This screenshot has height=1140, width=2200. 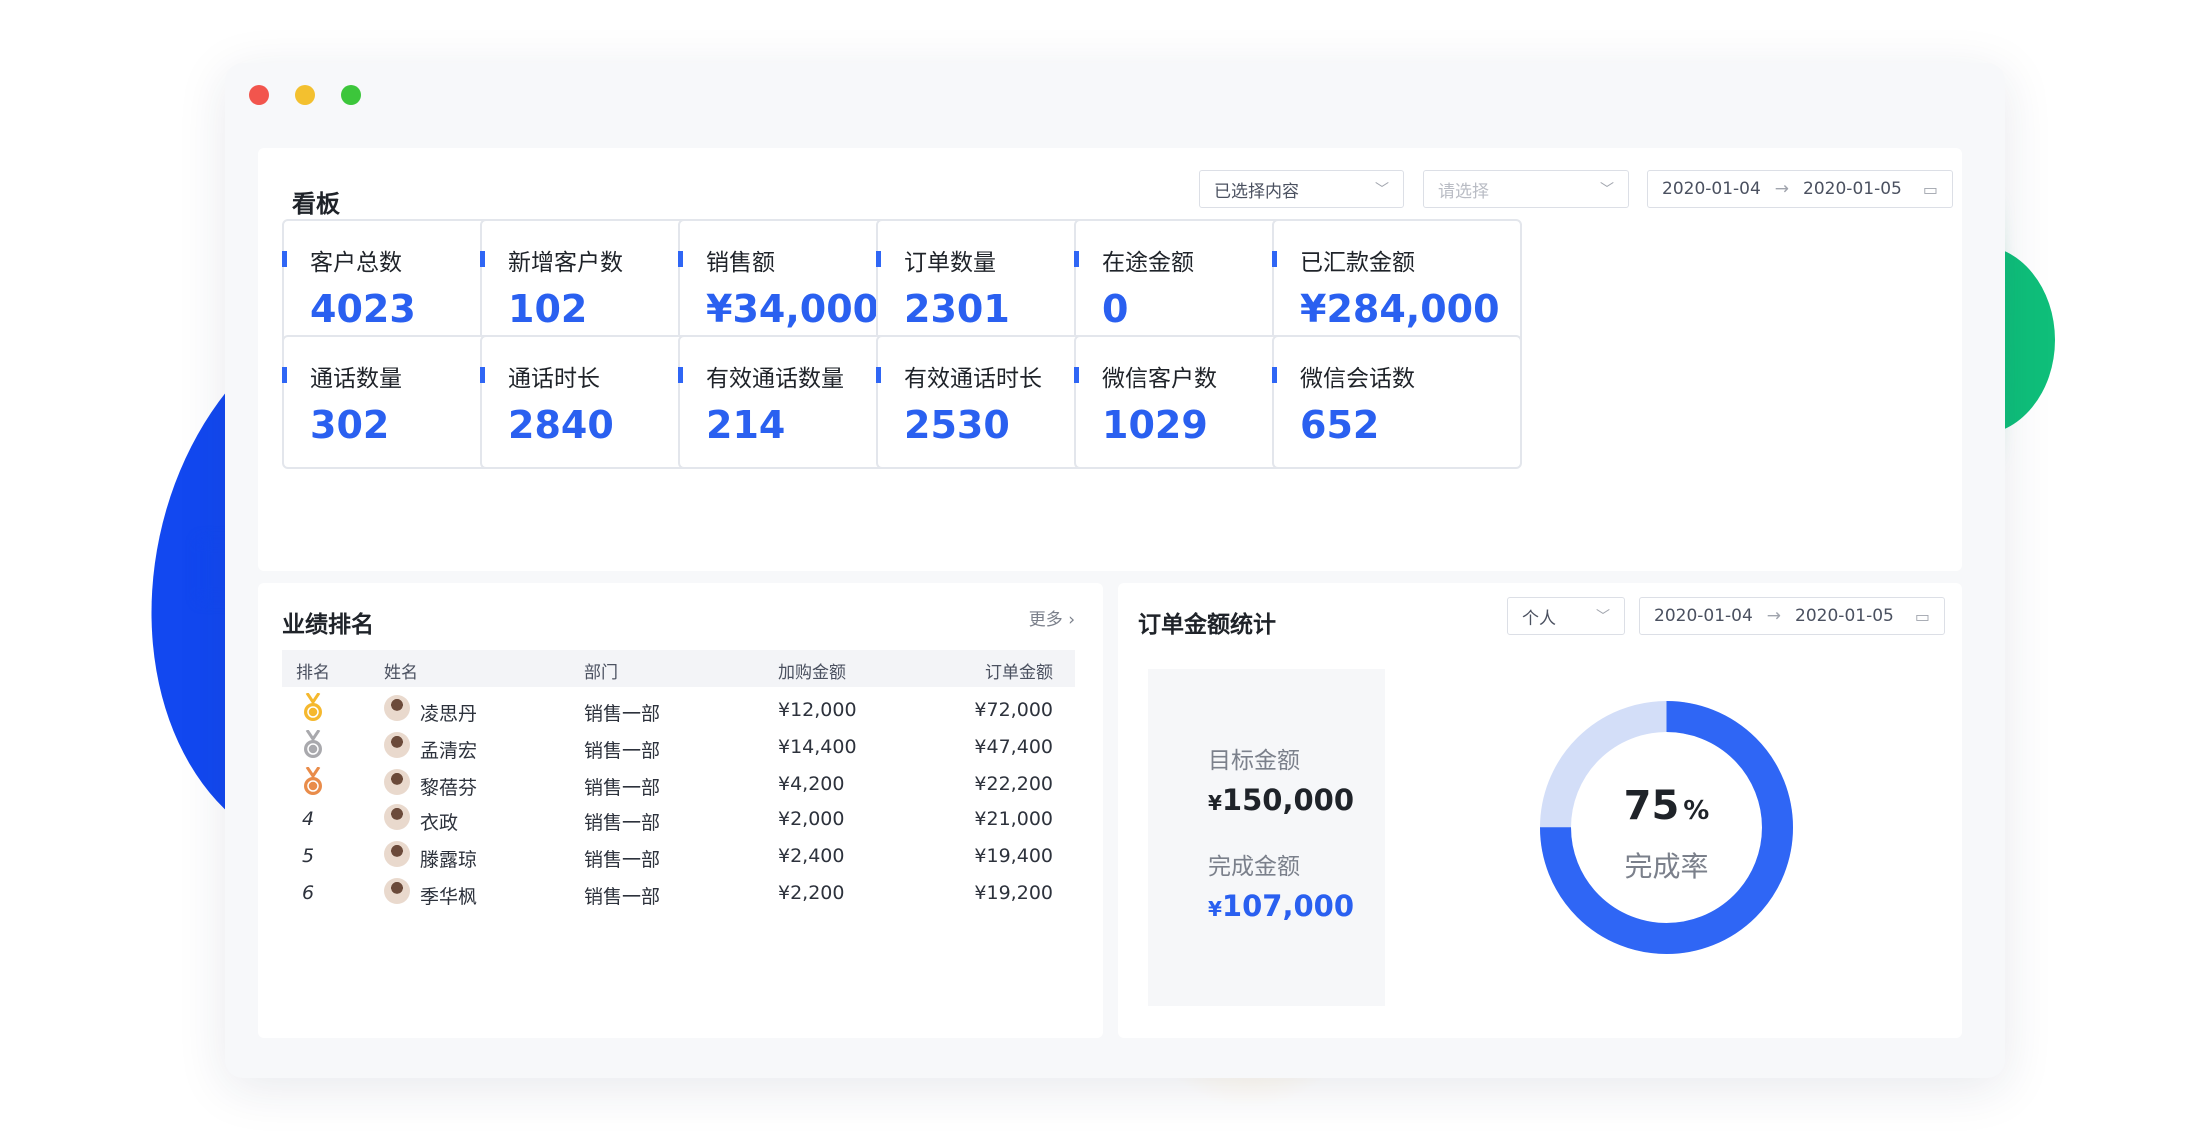 I want to click on maximize-window-button, so click(x=351, y=95).